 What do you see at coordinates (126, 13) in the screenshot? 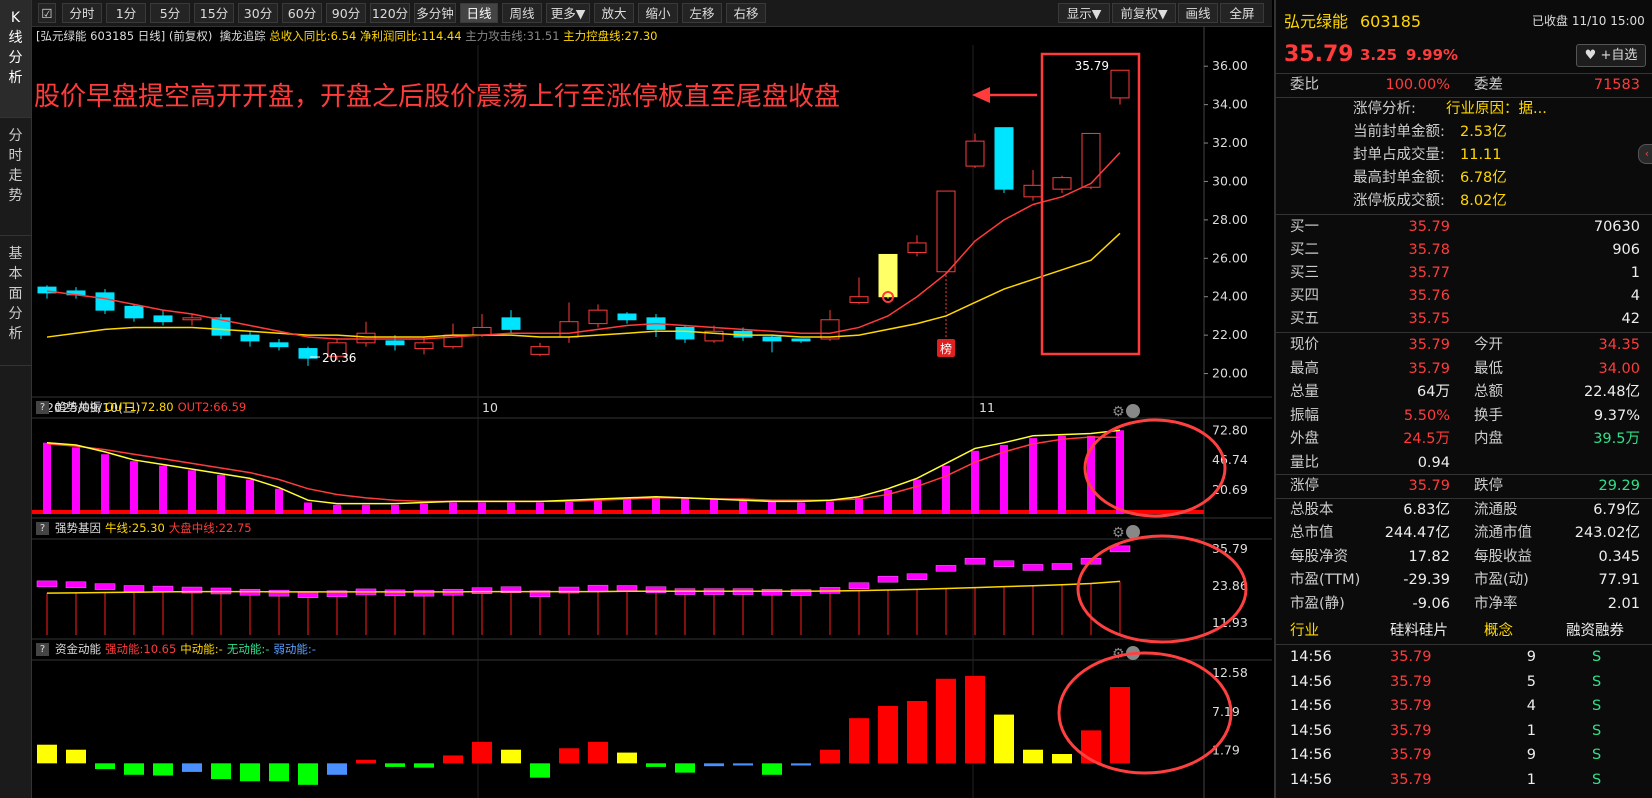
I see `toolbar-btn-1: 1分` at bounding box center [126, 13].